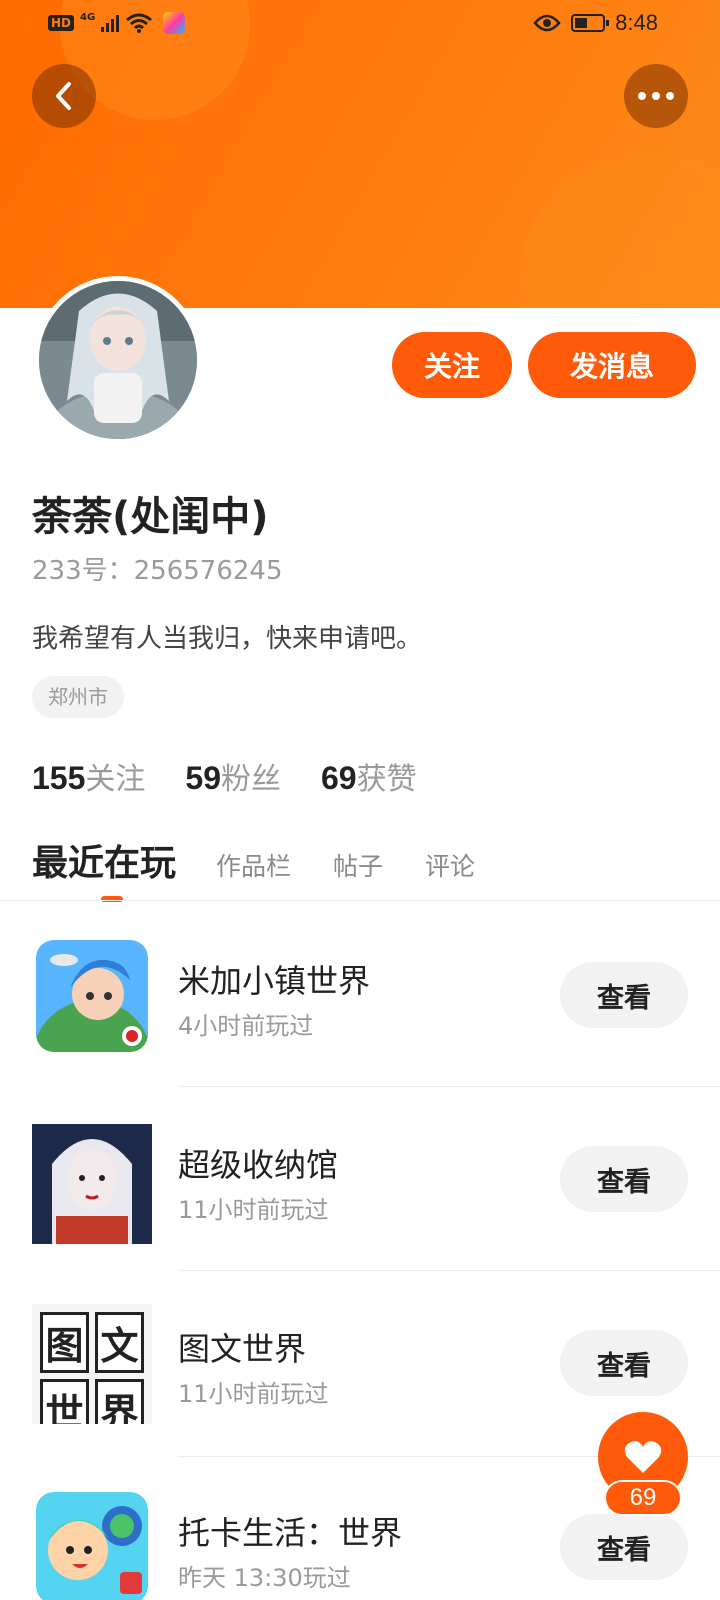 The width and height of the screenshot is (720, 1600). What do you see at coordinates (360, 1216) in the screenshot?
I see `list-item: 超级收纳馆 11小时前玩过 查看` at bounding box center [360, 1216].